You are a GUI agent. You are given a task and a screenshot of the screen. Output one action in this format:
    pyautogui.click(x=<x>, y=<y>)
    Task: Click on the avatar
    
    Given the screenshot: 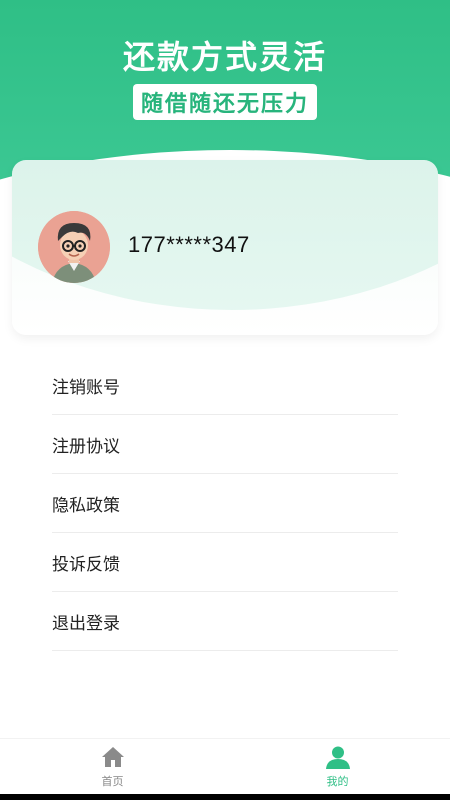 What is the action you would take?
    pyautogui.click(x=74, y=247)
    